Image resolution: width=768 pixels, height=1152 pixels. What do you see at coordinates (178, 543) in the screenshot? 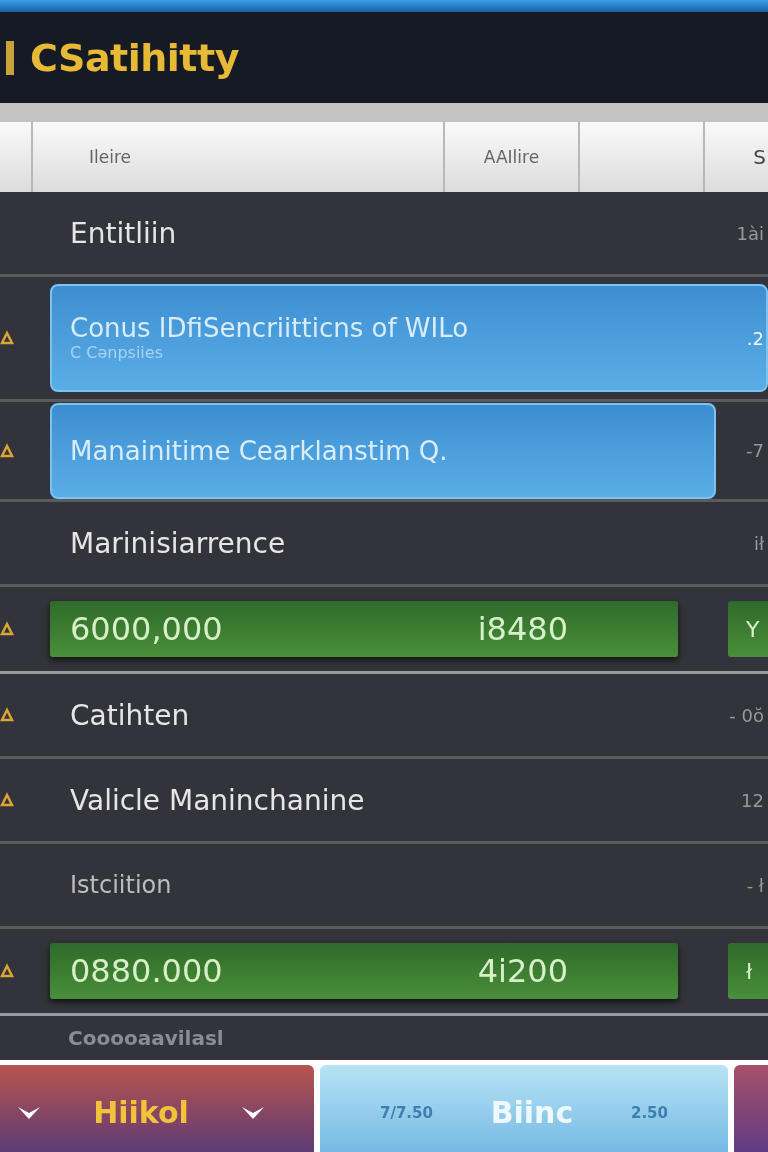
I see `row-label: Marinisiarrence` at bounding box center [178, 543].